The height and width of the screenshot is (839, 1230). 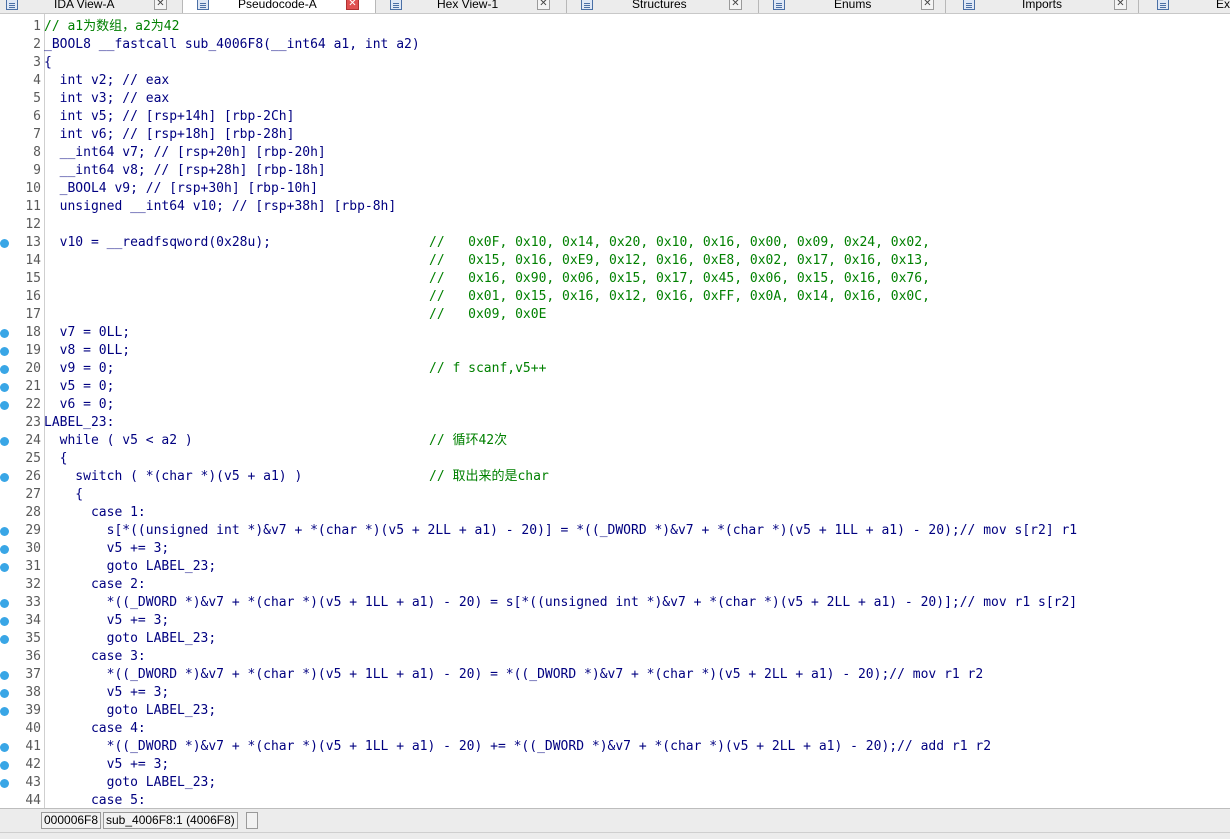 What do you see at coordinates (33, 368) in the screenshot?
I see `line-number: 20` at bounding box center [33, 368].